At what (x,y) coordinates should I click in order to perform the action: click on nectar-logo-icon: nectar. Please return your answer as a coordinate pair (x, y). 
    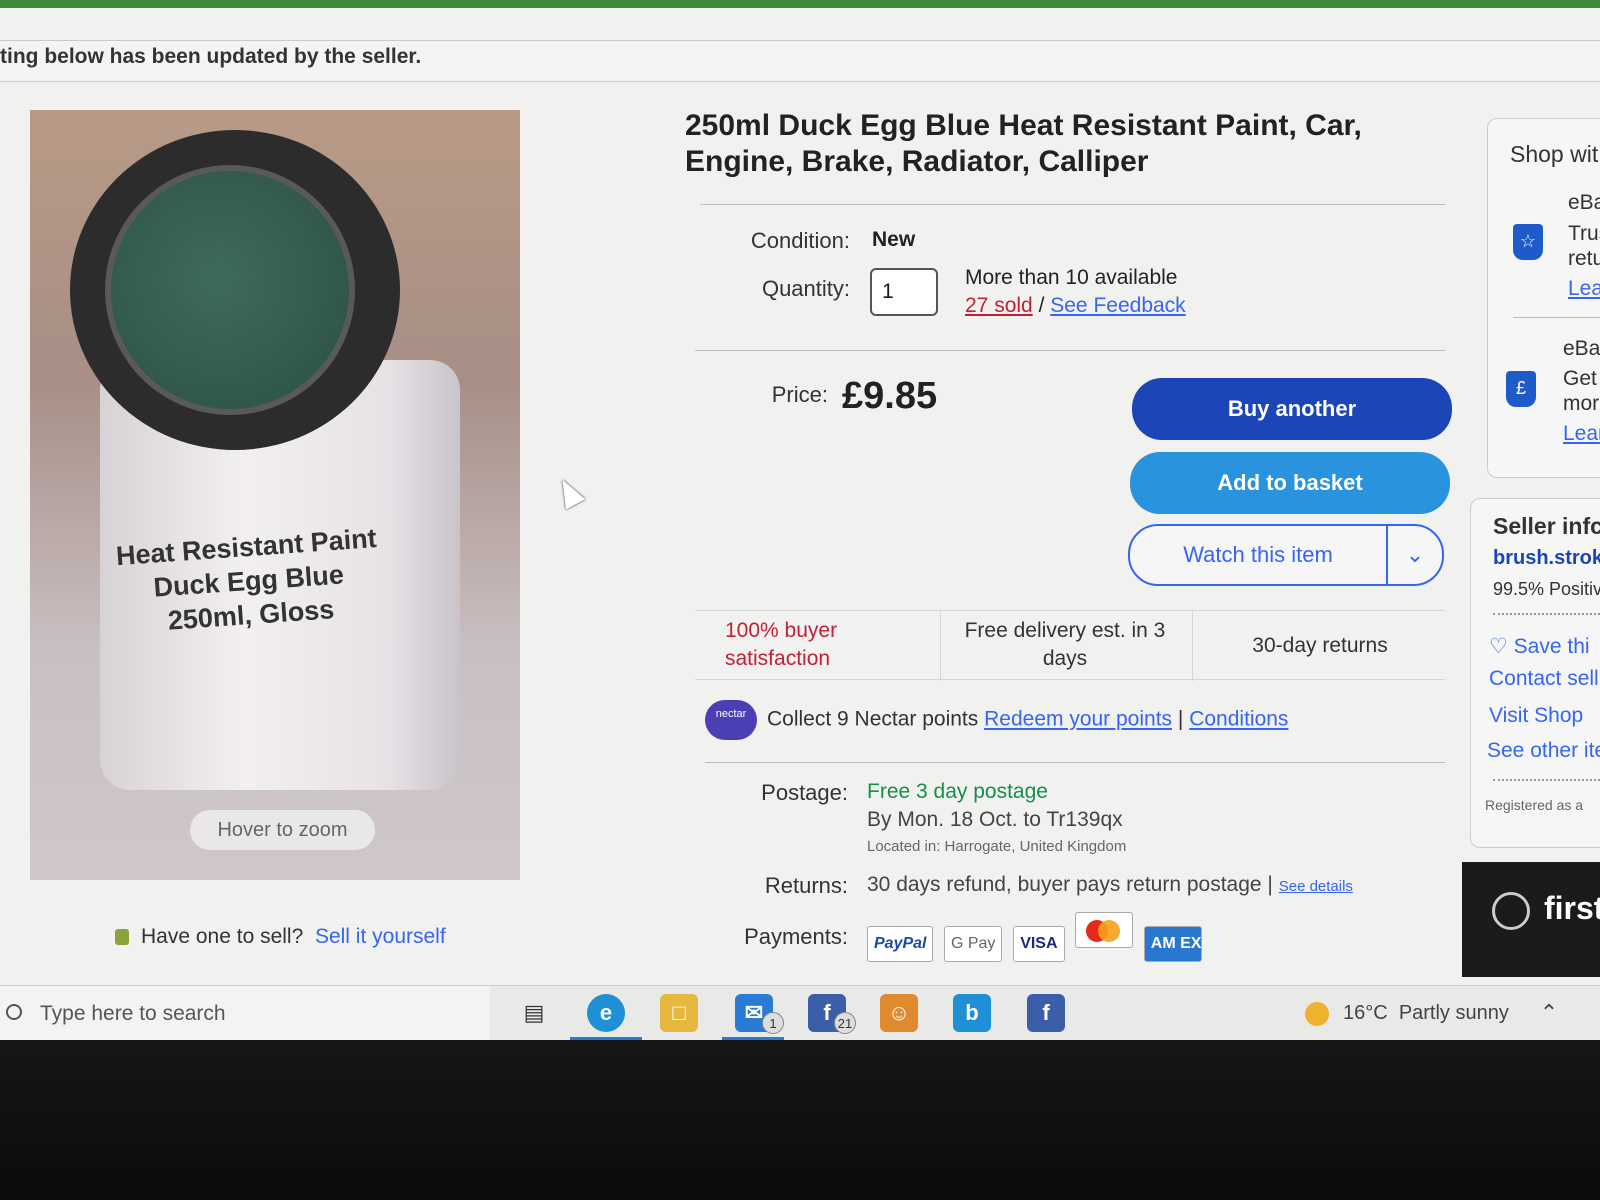
    Looking at the image, I should click on (731, 720).